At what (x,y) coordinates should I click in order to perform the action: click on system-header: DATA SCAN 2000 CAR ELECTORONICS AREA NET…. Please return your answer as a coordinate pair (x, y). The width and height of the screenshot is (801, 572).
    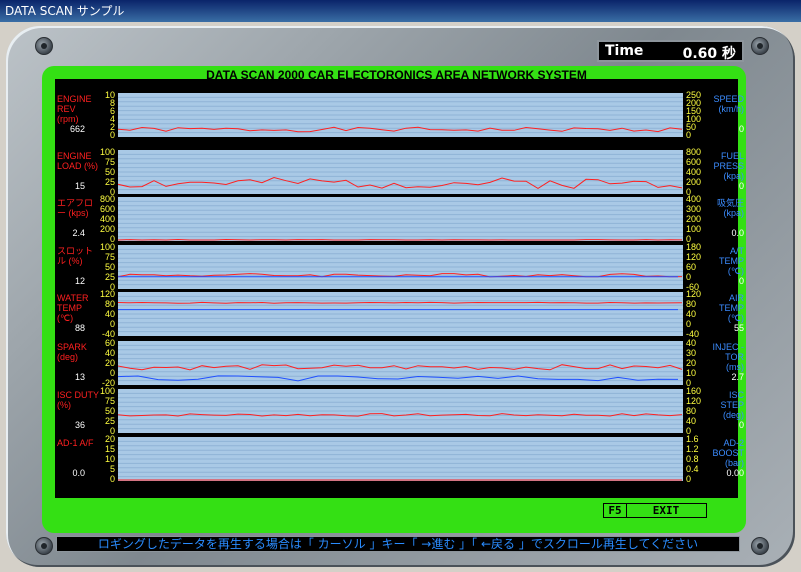
    Looking at the image, I should click on (396, 75).